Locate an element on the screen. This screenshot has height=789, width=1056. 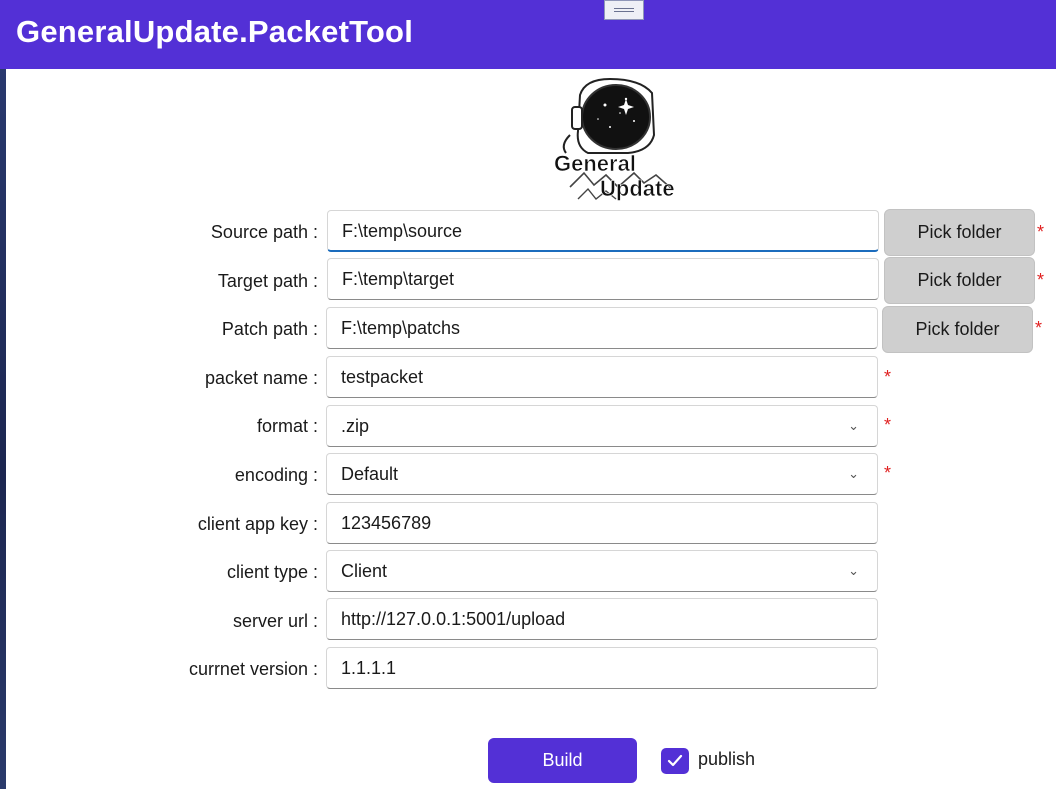
current-version-label: currnet version : is located at coordinates (253, 669).